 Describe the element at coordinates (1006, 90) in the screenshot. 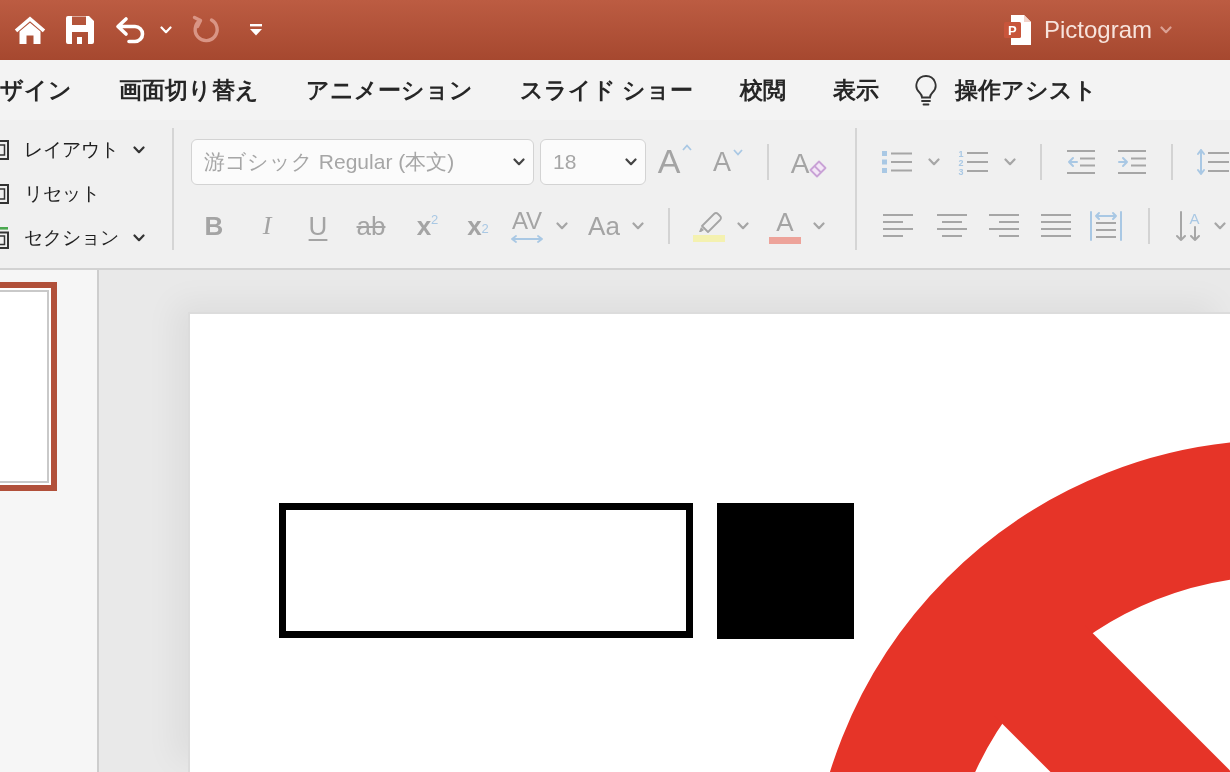

I see `tell-me-button: 操作アシスト` at that location.